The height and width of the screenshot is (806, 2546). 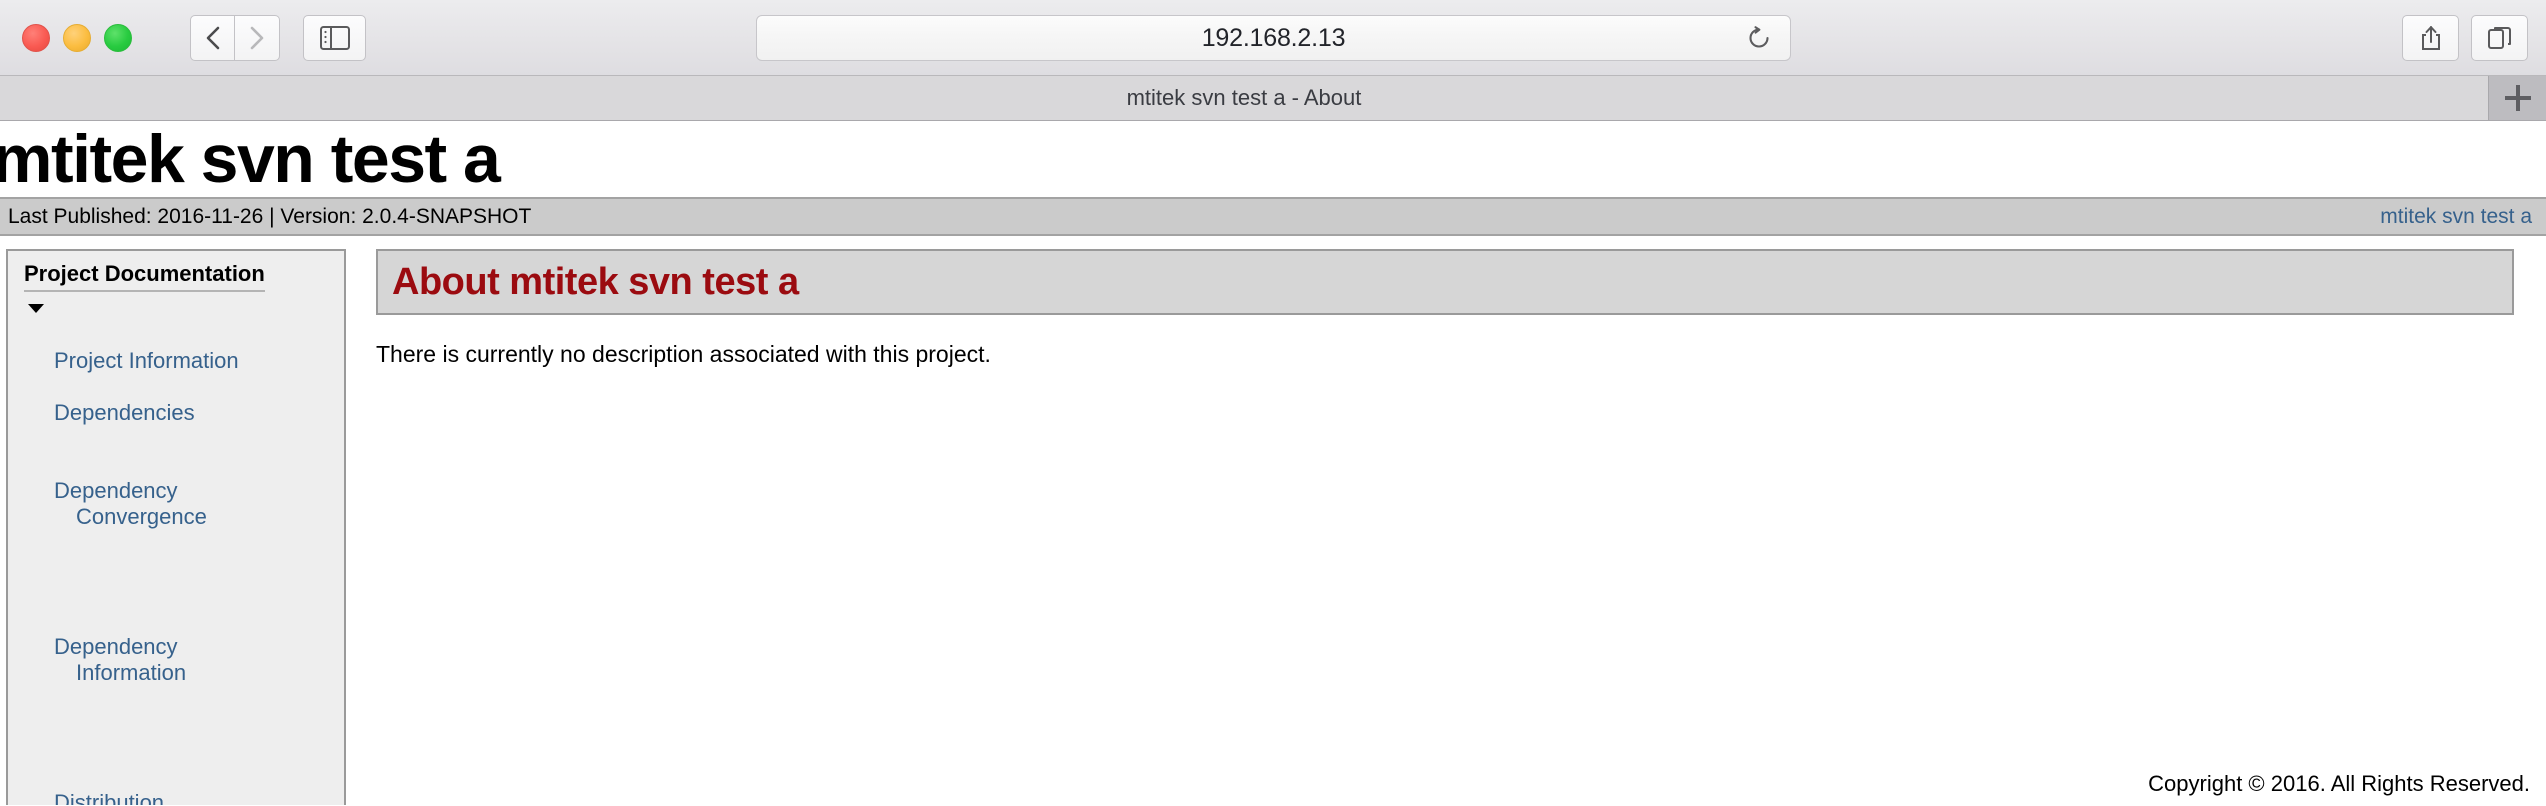 I want to click on navigation-buttons, so click(x=235, y=37).